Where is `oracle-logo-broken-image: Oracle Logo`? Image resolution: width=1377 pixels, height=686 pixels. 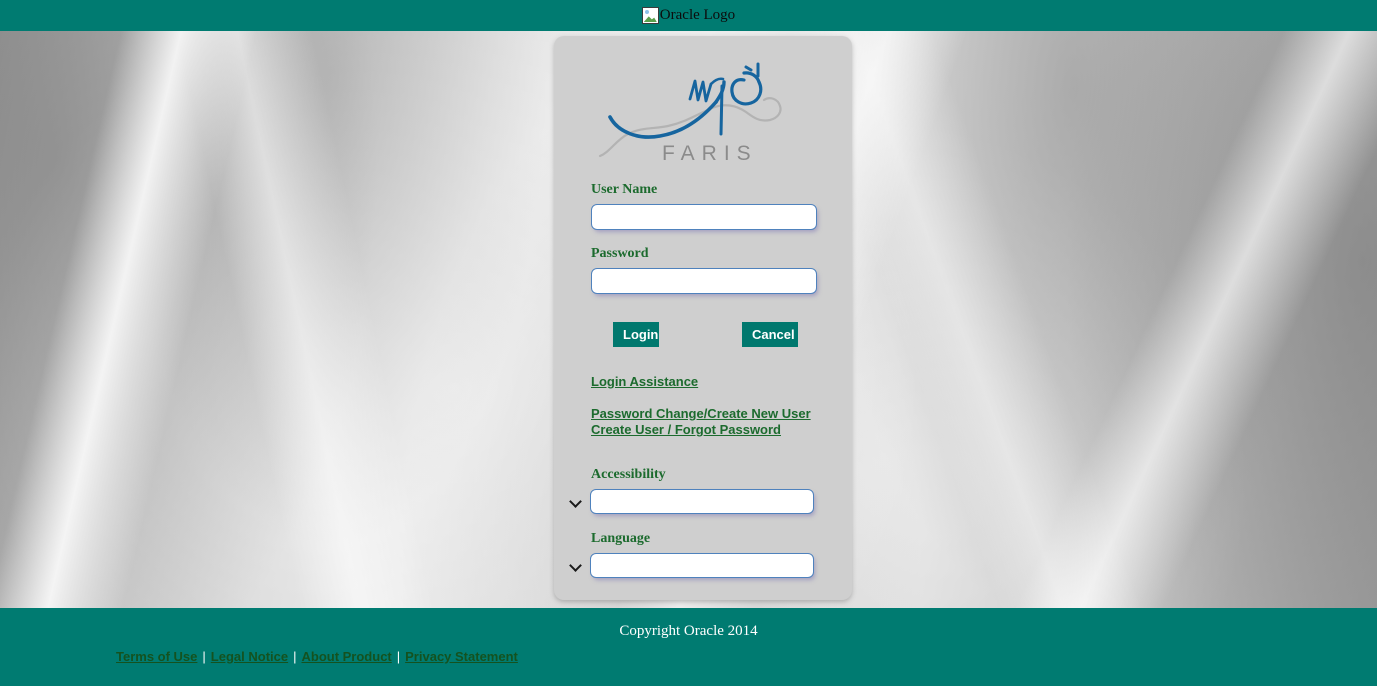
oracle-logo-broken-image: Oracle Logo is located at coordinates (688, 15).